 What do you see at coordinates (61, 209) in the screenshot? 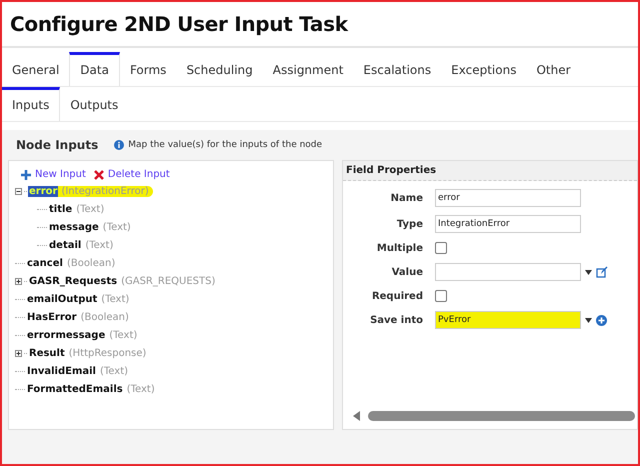
I see `node-name: title` at bounding box center [61, 209].